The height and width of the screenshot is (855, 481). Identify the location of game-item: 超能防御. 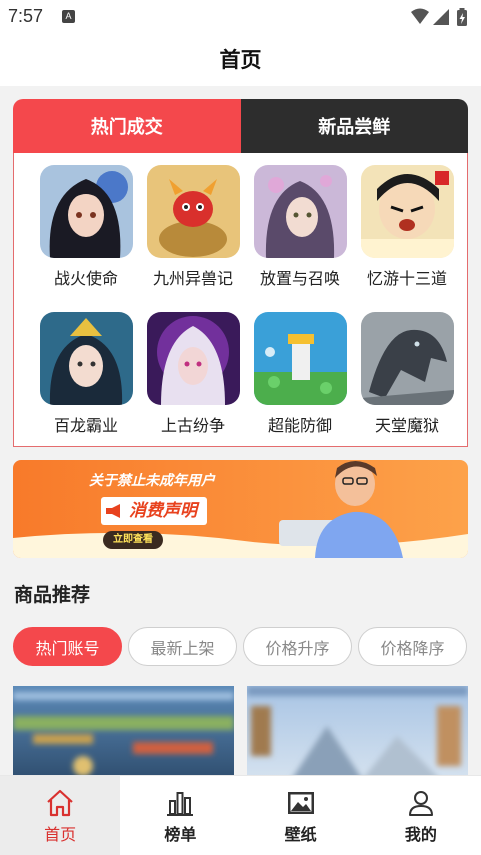
(300, 374).